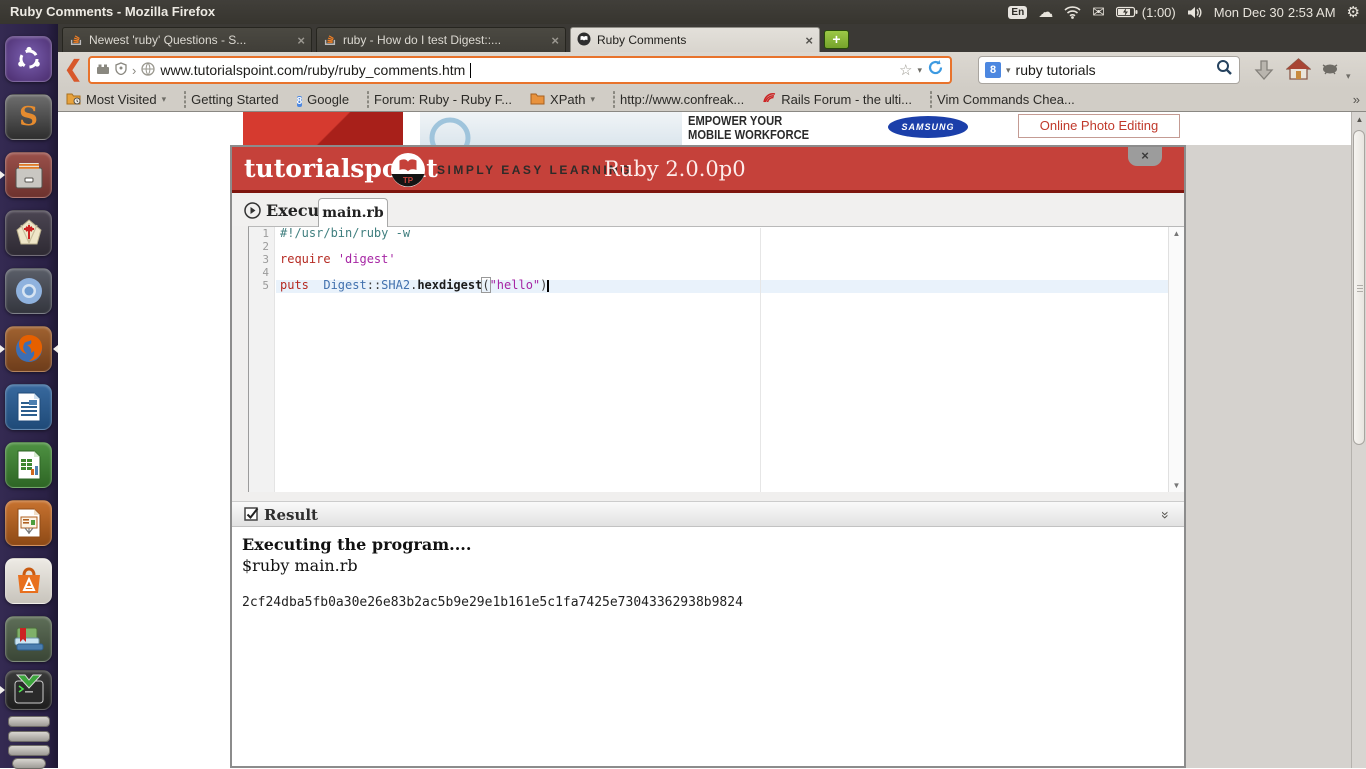 This screenshot has height=769, width=1366. What do you see at coordinates (919, 70) in the screenshot?
I see `star-dropdown-icon: ▾` at bounding box center [919, 70].